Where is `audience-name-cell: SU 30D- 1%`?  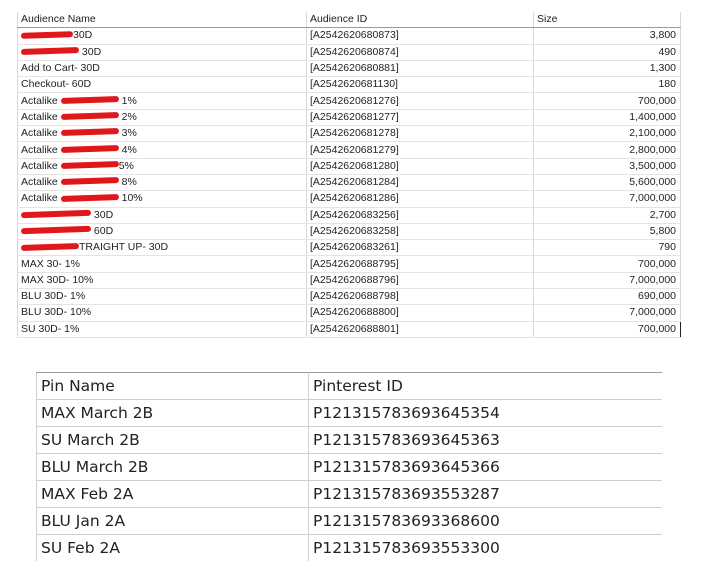
audience-name-cell: SU 30D- 1% is located at coordinates (162, 329).